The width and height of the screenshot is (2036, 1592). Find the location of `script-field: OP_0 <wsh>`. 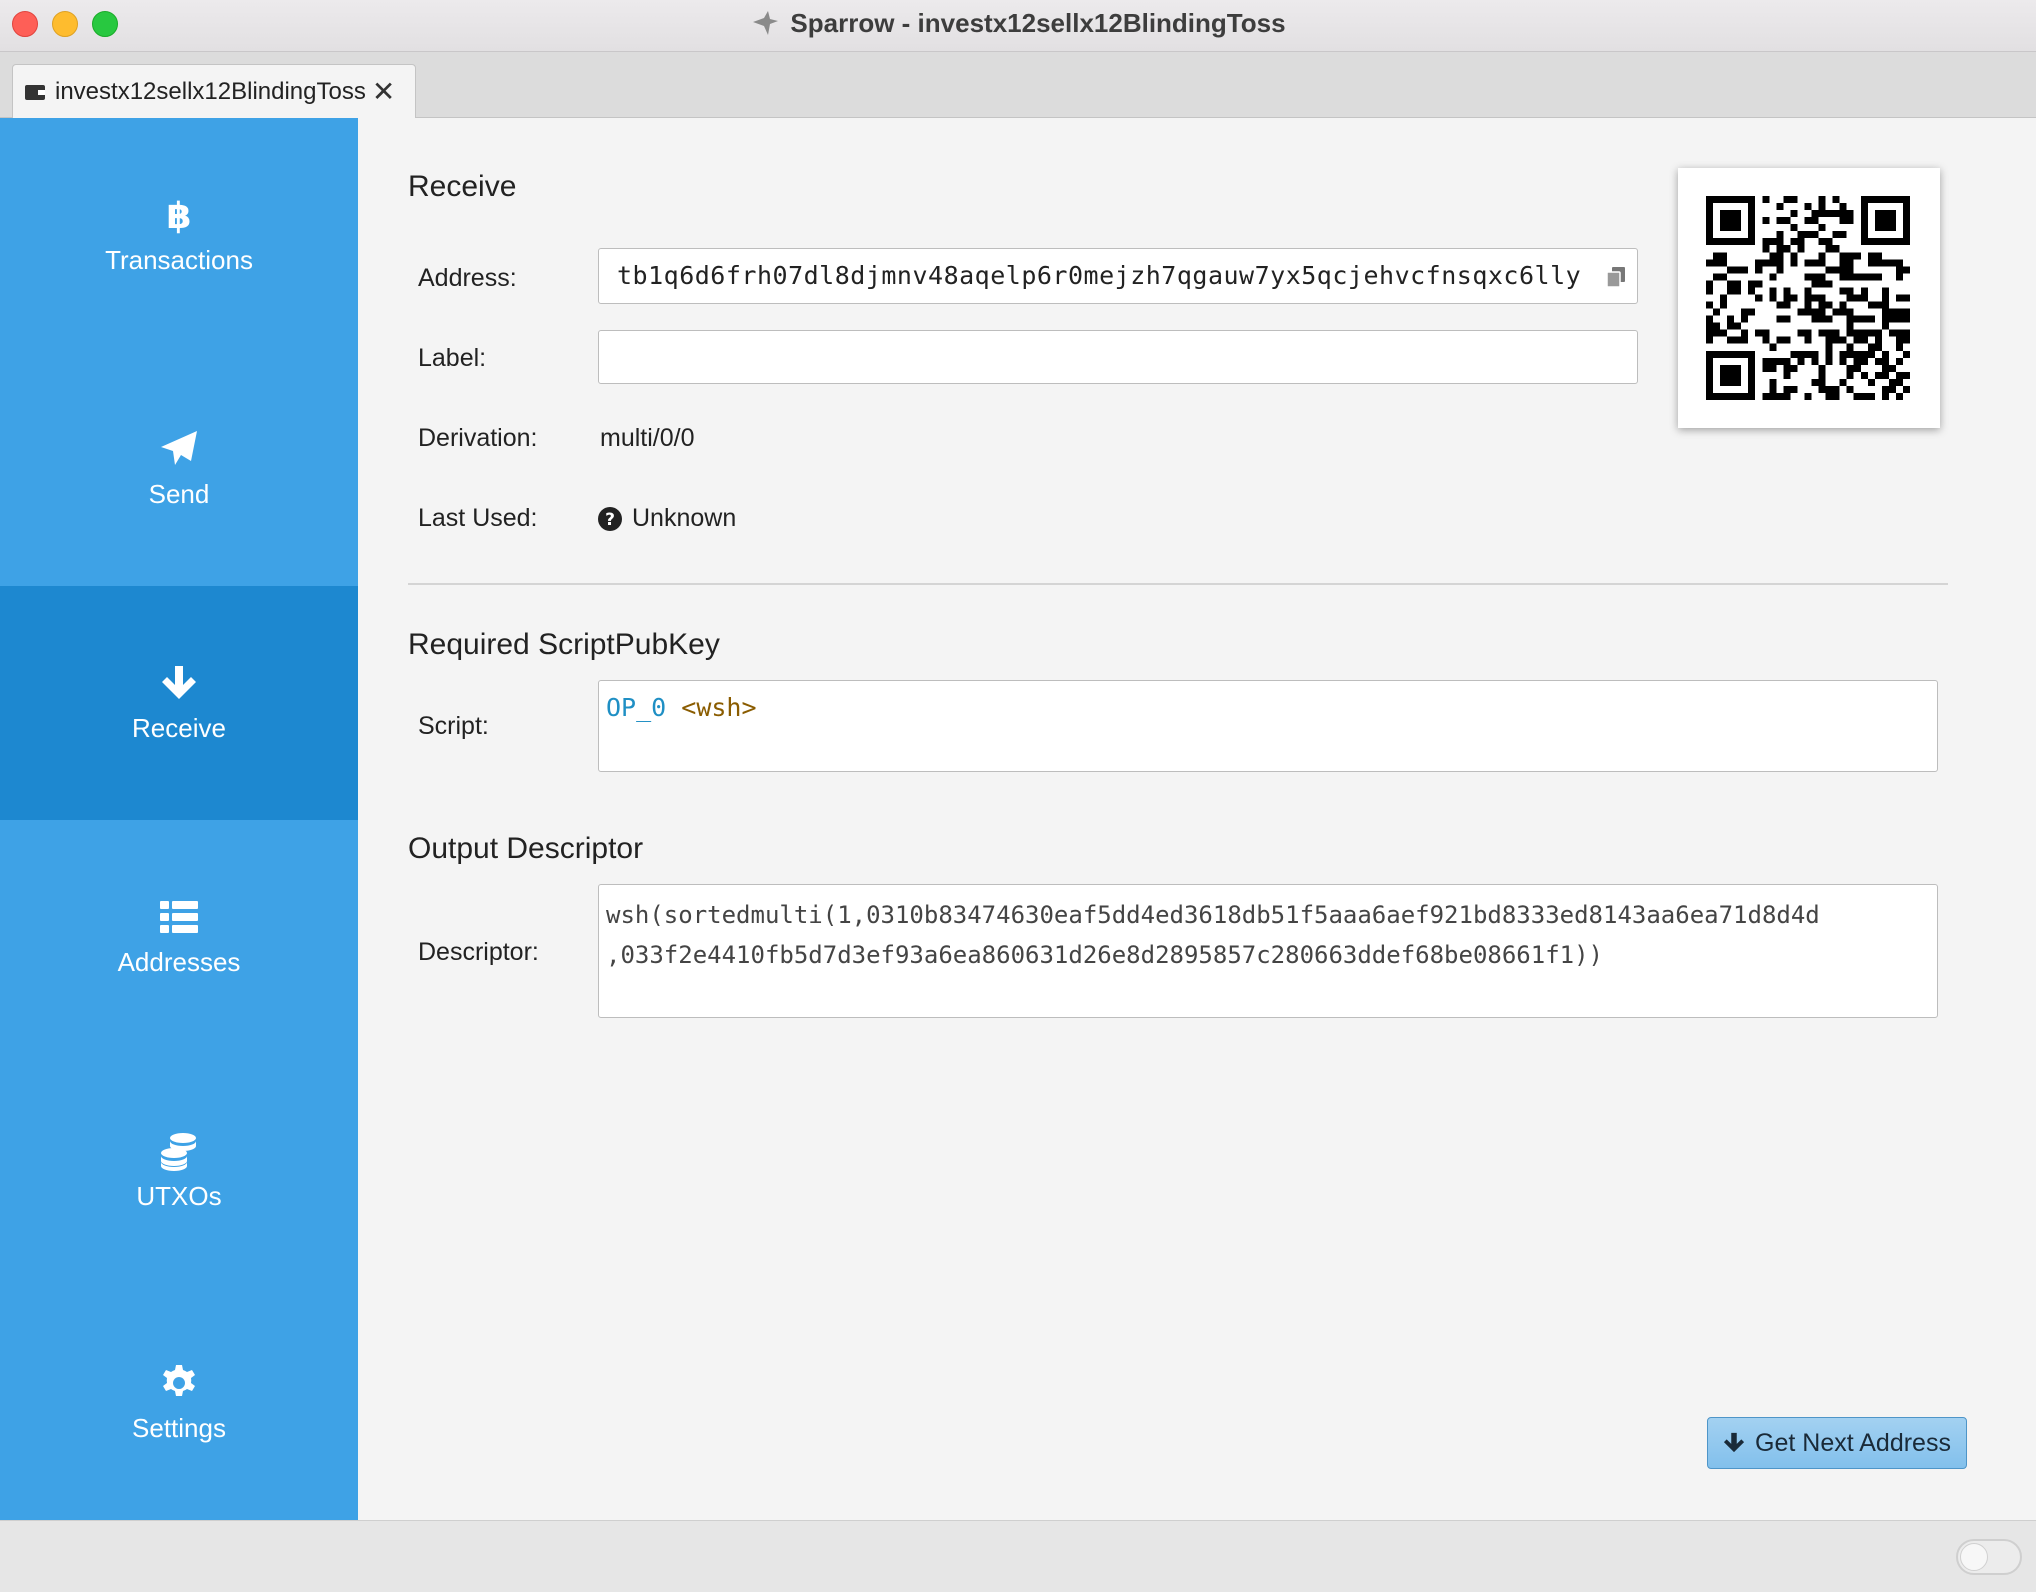

script-field: OP_0 <wsh> is located at coordinates (1268, 726).